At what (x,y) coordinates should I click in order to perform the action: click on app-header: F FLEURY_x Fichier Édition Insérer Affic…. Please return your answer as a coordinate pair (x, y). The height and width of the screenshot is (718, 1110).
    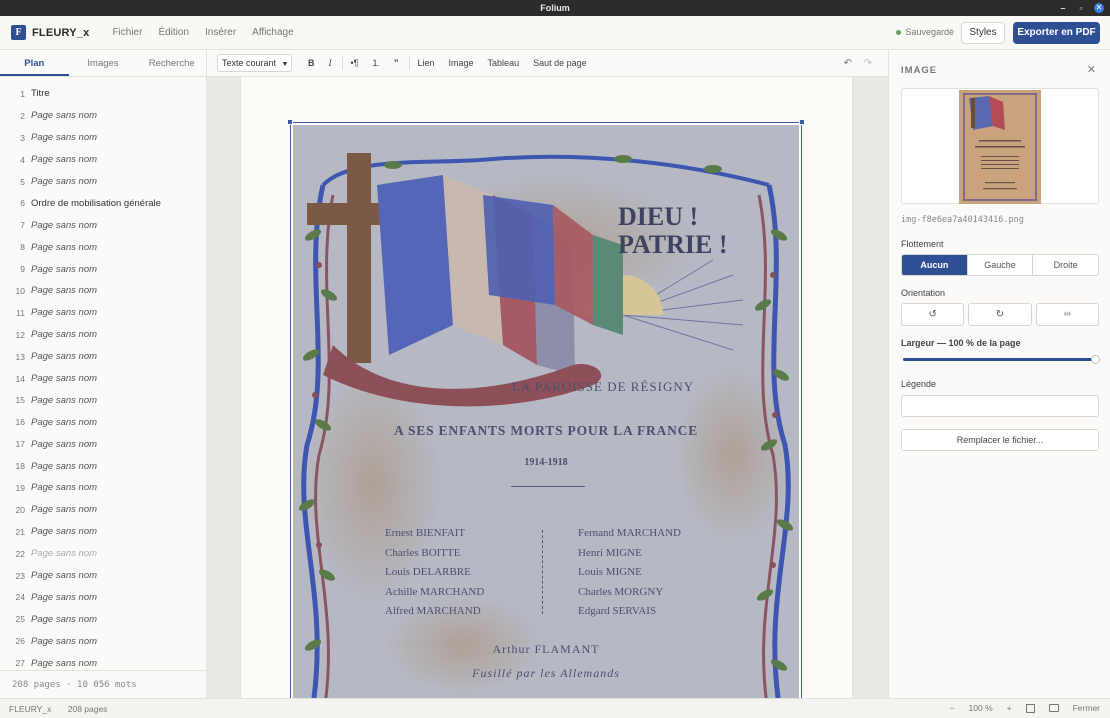
    Looking at the image, I should click on (555, 33).